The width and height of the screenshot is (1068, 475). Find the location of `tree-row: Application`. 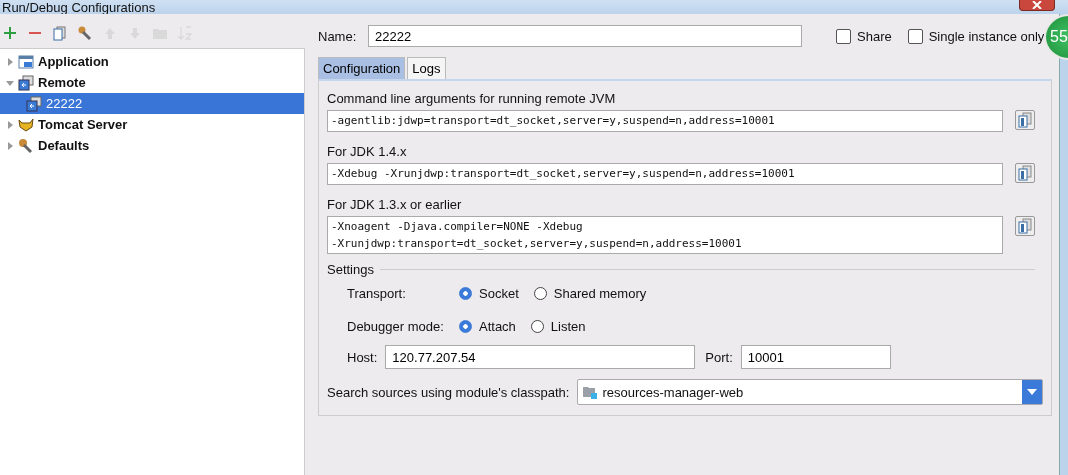

tree-row: Application is located at coordinates (152, 61).